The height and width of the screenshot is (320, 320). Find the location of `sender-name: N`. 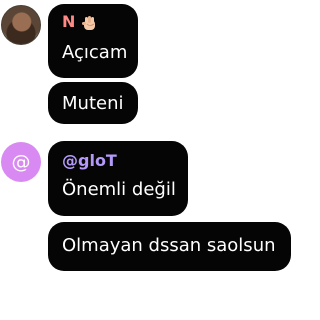

sender-name: N is located at coordinates (68, 22).